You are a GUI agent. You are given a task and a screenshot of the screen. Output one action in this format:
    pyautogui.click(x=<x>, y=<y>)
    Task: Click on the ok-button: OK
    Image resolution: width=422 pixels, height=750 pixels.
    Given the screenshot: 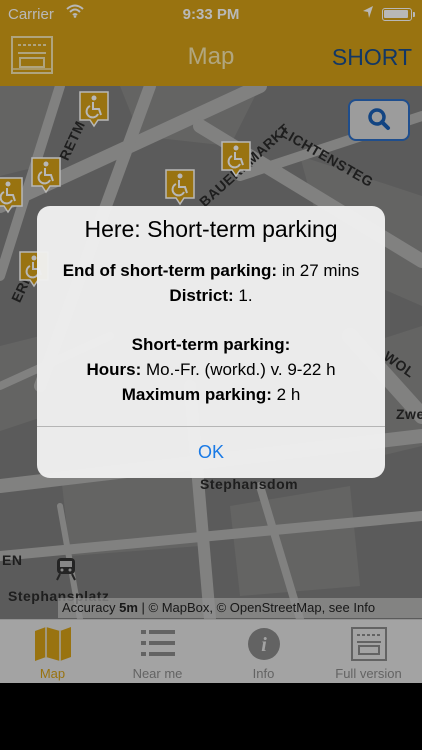 What is the action you would take?
    pyautogui.click(x=211, y=452)
    